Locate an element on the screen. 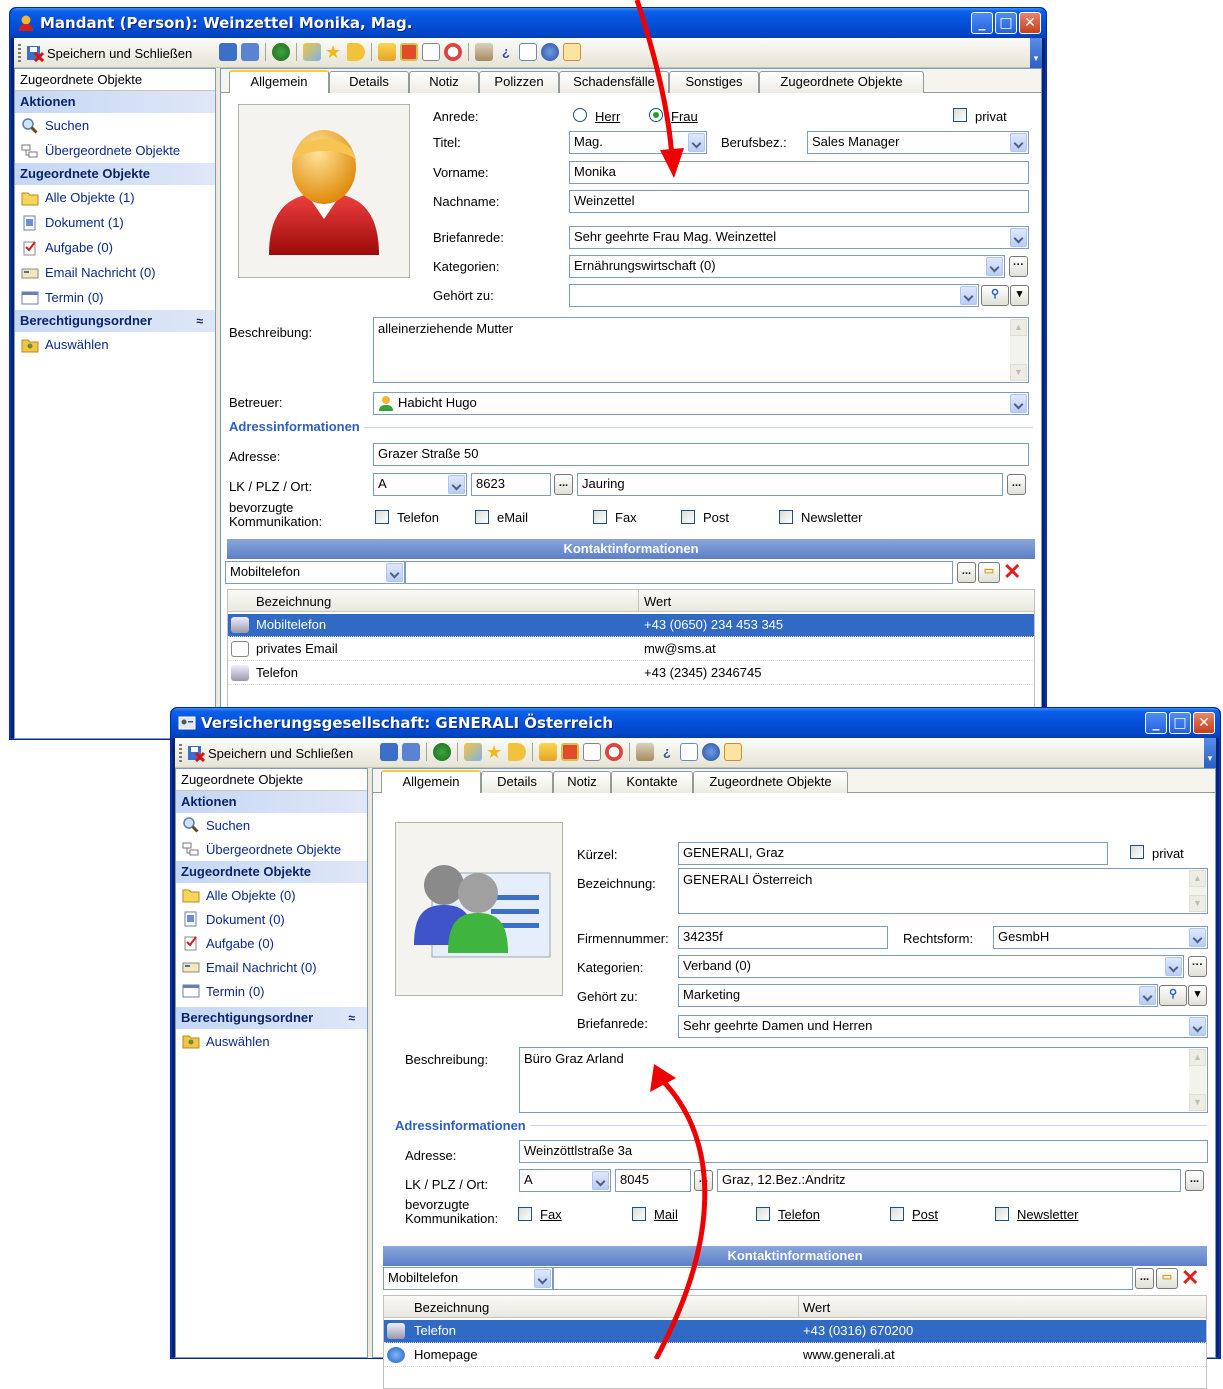 Image resolution: width=1223 pixels, height=1389 pixels. tab-details: Details is located at coordinates (369, 82).